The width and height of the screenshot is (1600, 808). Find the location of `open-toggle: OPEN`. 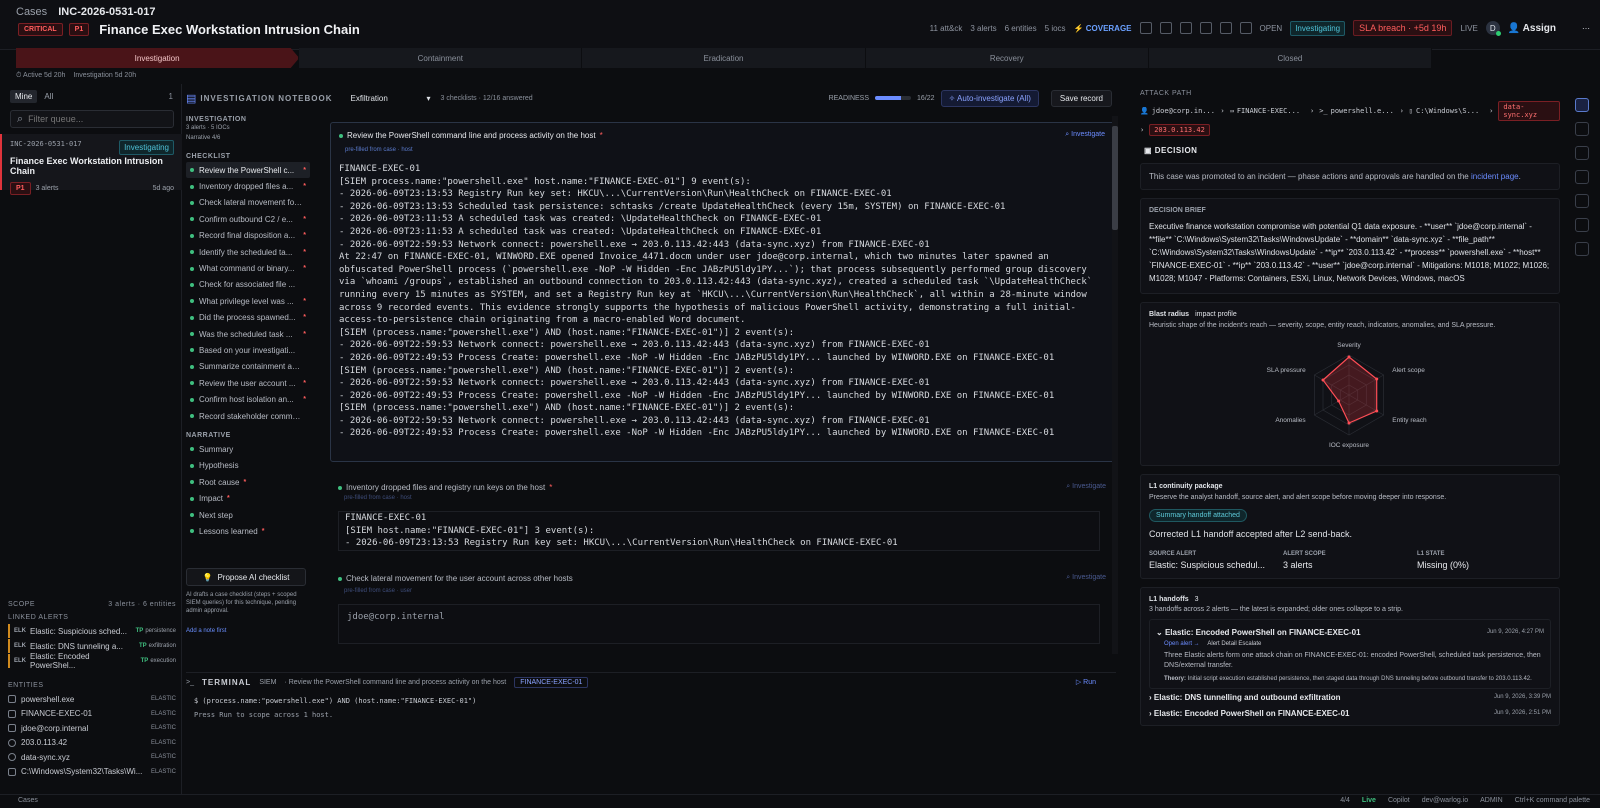

open-toggle: OPEN is located at coordinates (1271, 28).